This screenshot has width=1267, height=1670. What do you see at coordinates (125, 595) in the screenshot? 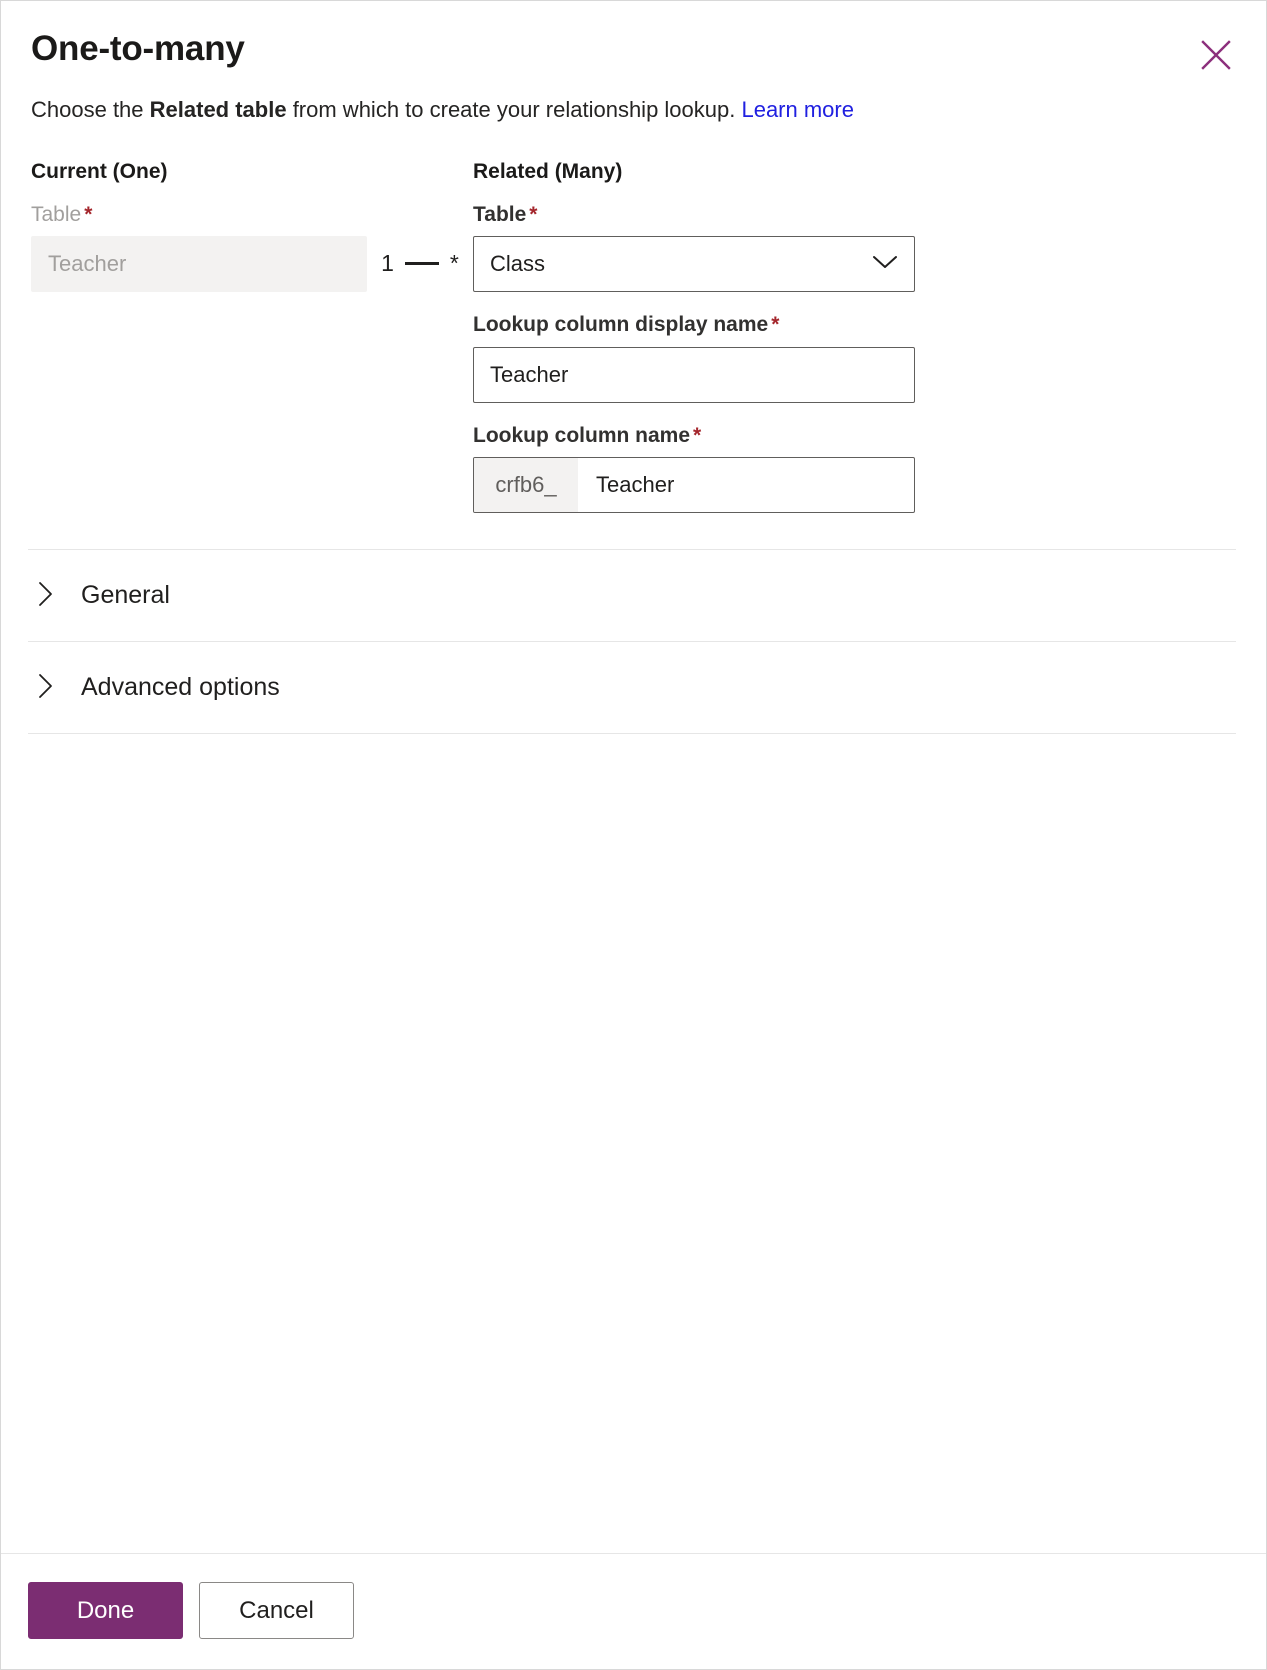
I see `section-general-label: General` at bounding box center [125, 595].